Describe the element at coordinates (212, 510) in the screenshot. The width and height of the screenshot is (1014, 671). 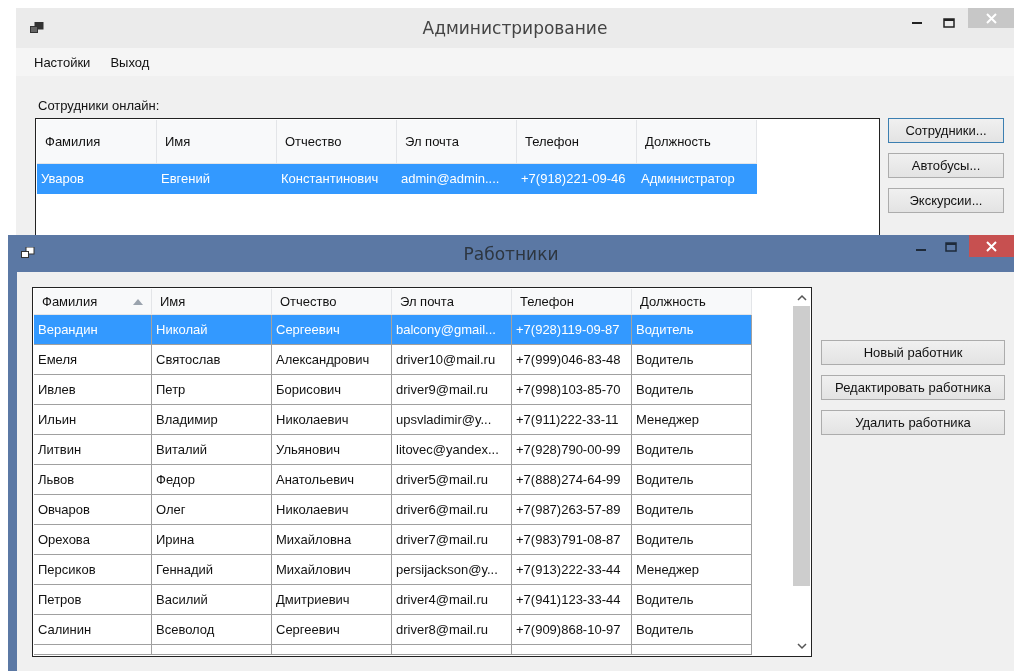
I see `table-cell: Олег` at that location.